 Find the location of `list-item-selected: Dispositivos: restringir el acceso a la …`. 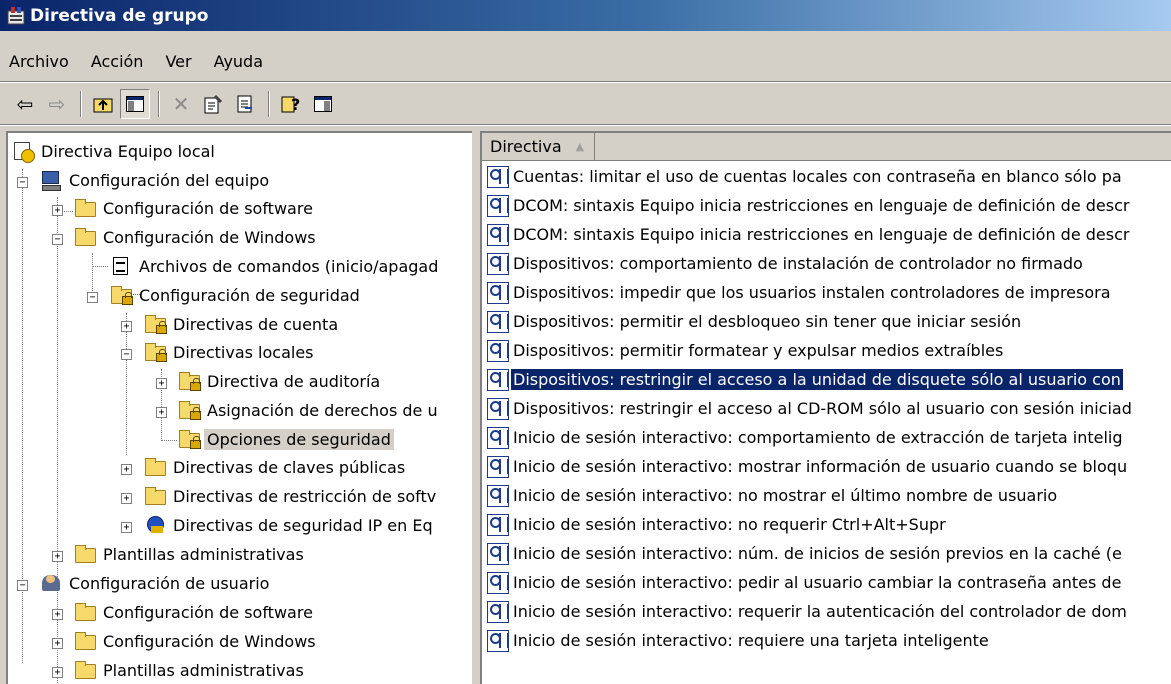

list-item-selected: Dispositivos: restringir el acceso a la … is located at coordinates (826, 379).